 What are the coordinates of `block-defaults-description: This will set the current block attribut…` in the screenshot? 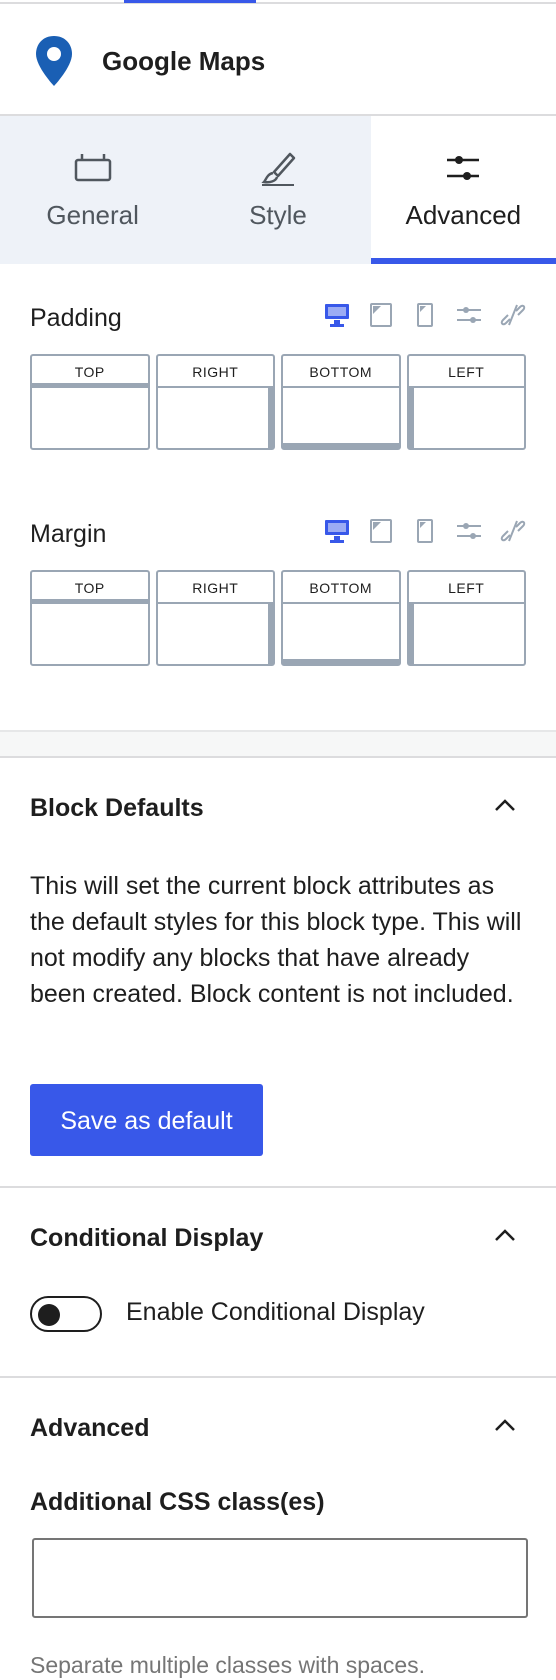 It's located at (276, 940).